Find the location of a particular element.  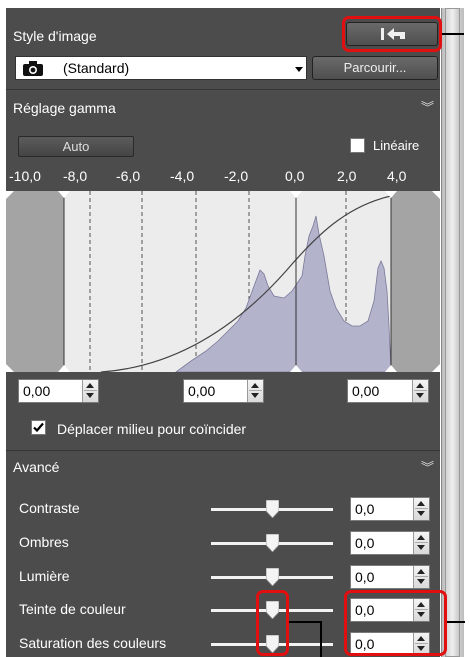

panel-scrollbar is located at coordinates (452, 332).